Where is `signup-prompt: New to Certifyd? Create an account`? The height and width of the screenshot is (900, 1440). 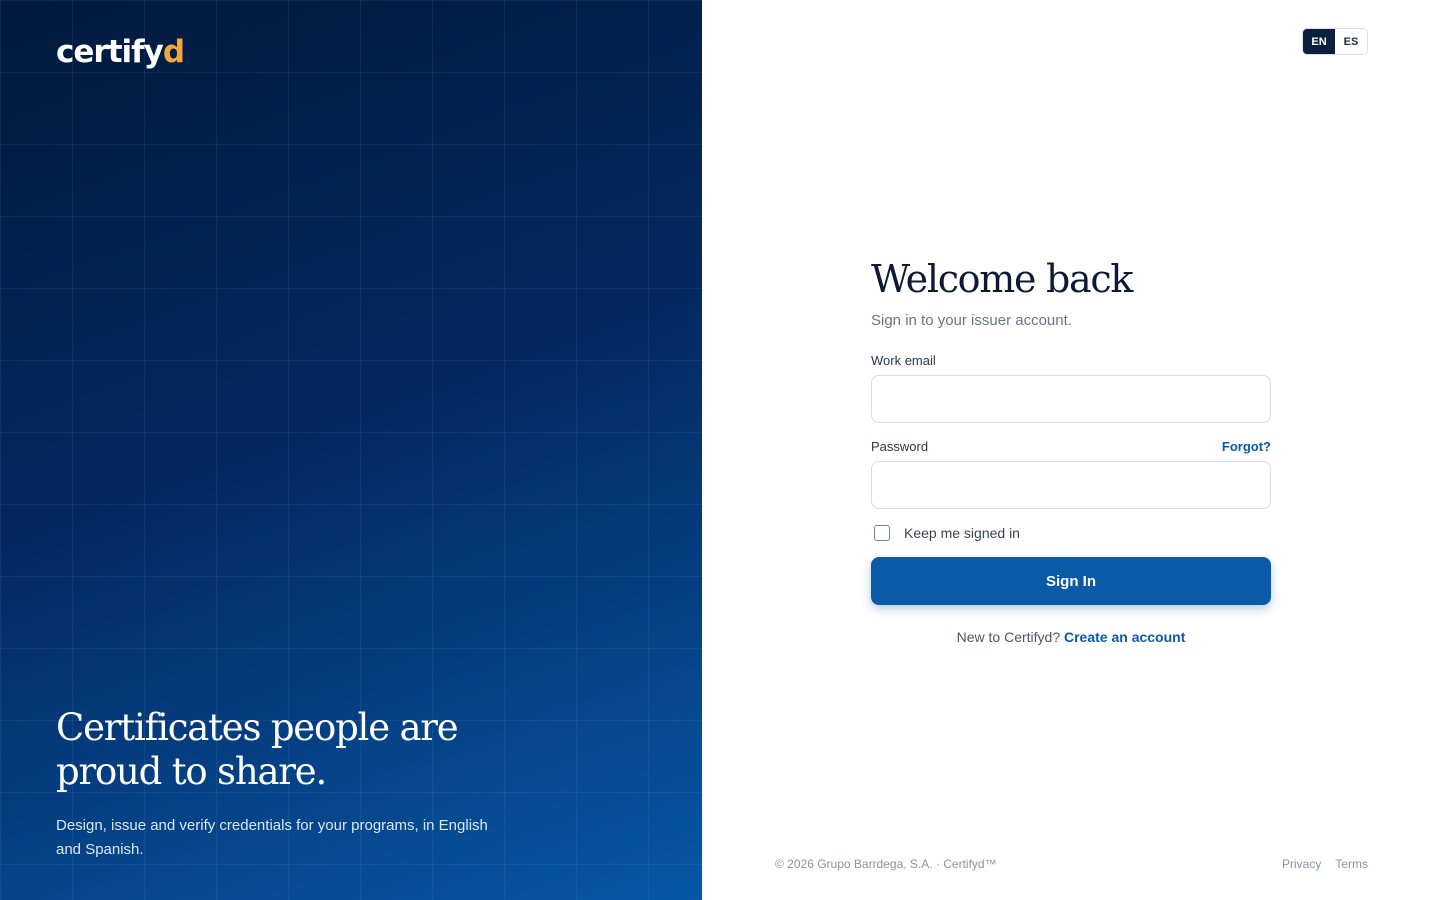
signup-prompt: New to Certifyd? Create an account is located at coordinates (1071, 637).